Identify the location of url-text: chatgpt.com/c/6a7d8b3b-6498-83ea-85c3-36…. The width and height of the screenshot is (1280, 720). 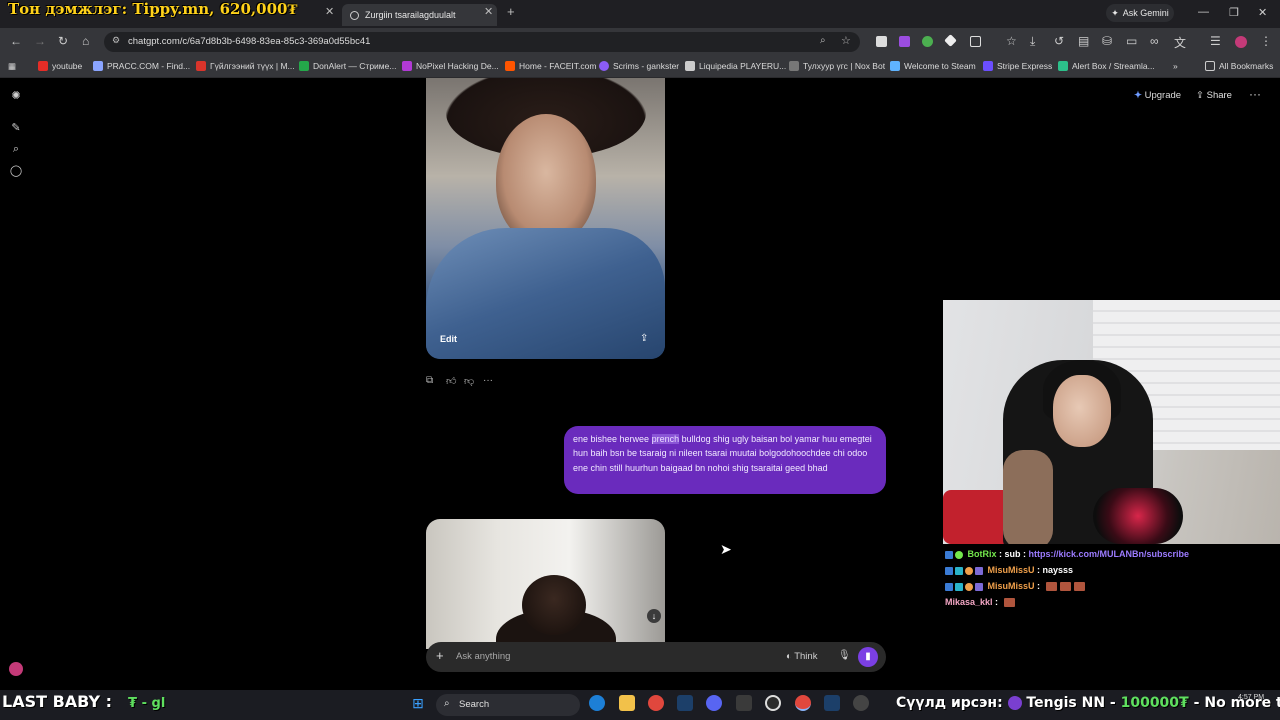
(249, 41).